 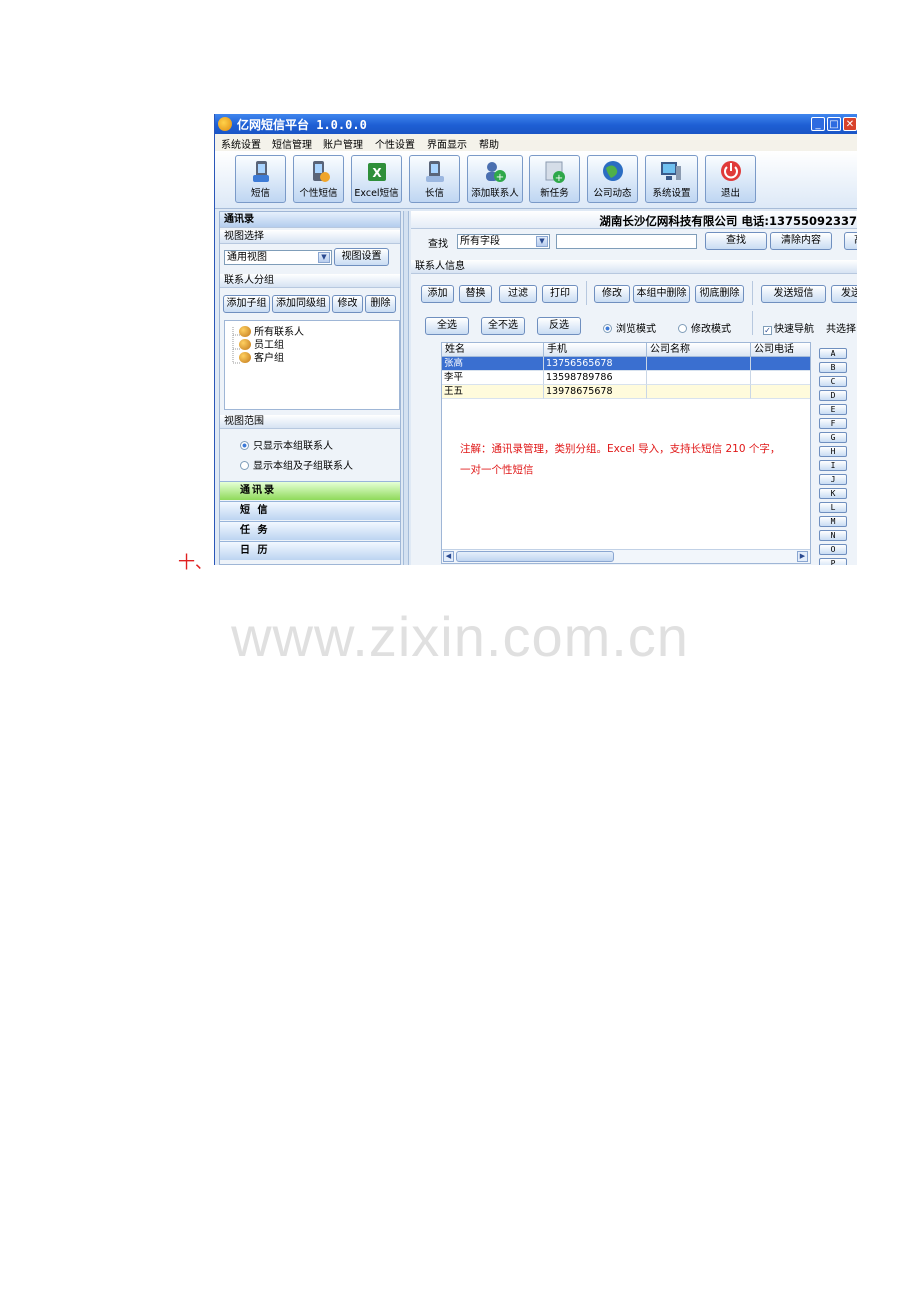 I want to click on long-message-button: 长信, so click(x=434, y=179).